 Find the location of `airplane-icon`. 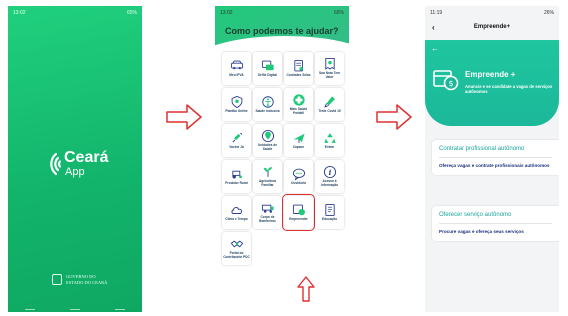

airplane-icon is located at coordinates (298, 139).